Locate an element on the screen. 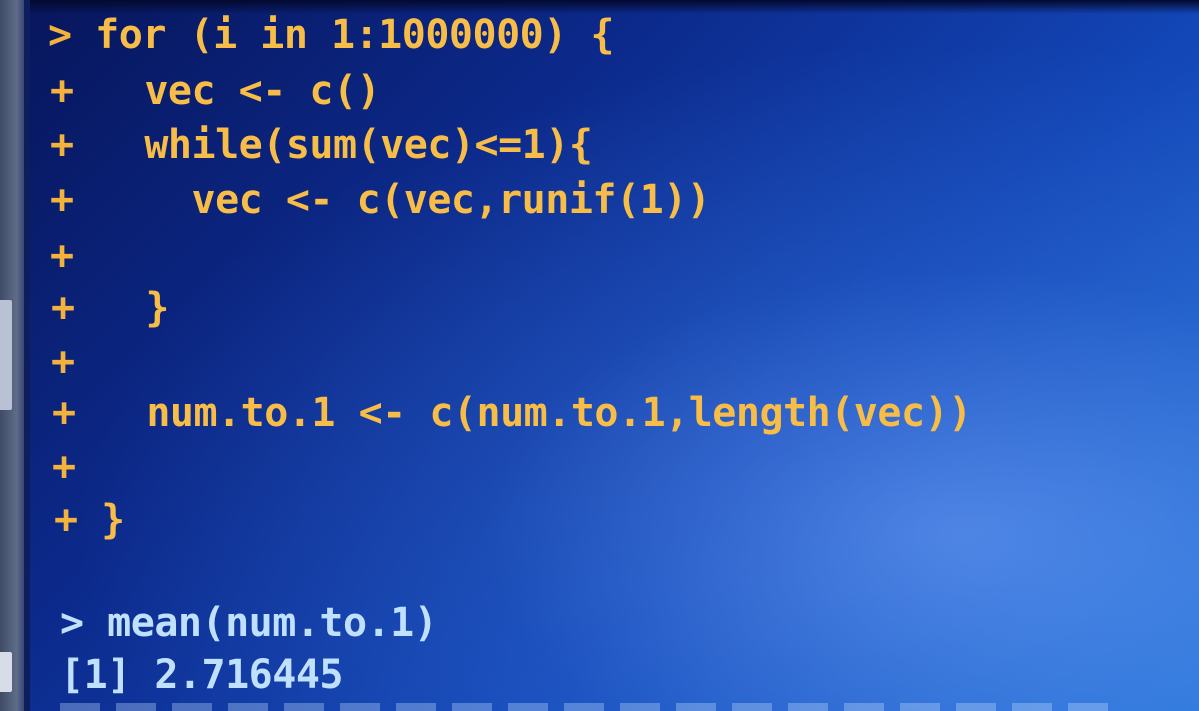 The image size is (1199, 711). code-text: mean(num.to.1) is located at coordinates (260, 623).